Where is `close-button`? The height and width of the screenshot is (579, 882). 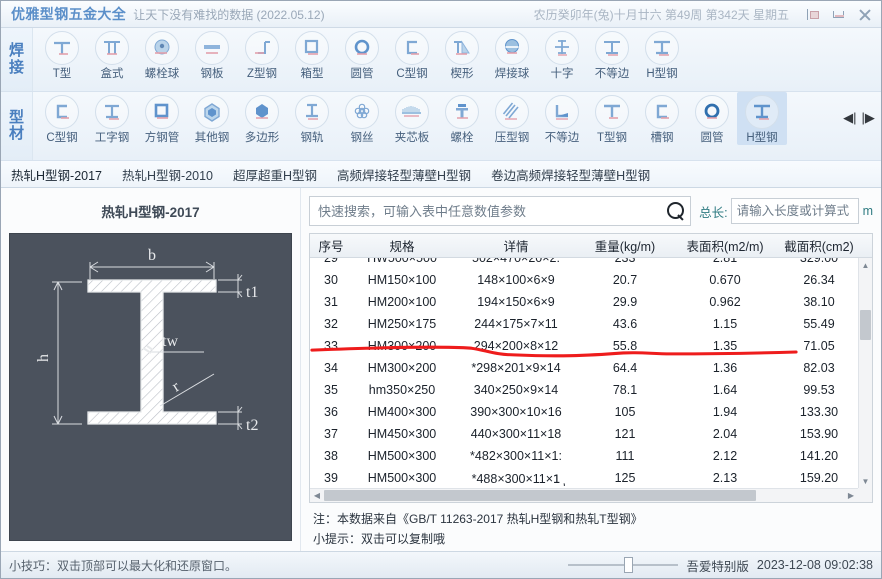
close-button is located at coordinates (864, 14).